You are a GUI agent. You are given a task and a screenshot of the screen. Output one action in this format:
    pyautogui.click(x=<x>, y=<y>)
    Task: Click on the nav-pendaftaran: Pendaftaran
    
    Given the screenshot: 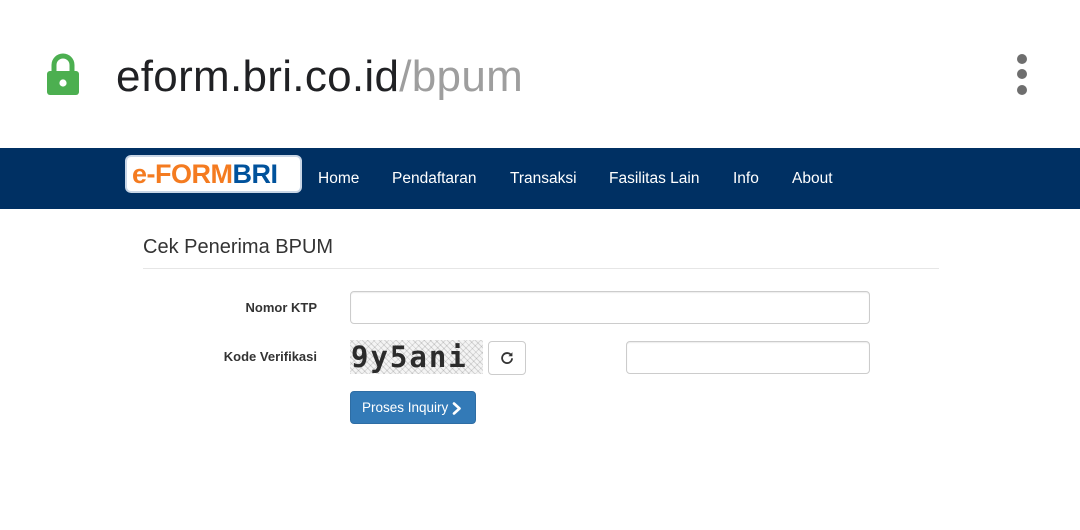 What is the action you would take?
    pyautogui.click(x=434, y=179)
    